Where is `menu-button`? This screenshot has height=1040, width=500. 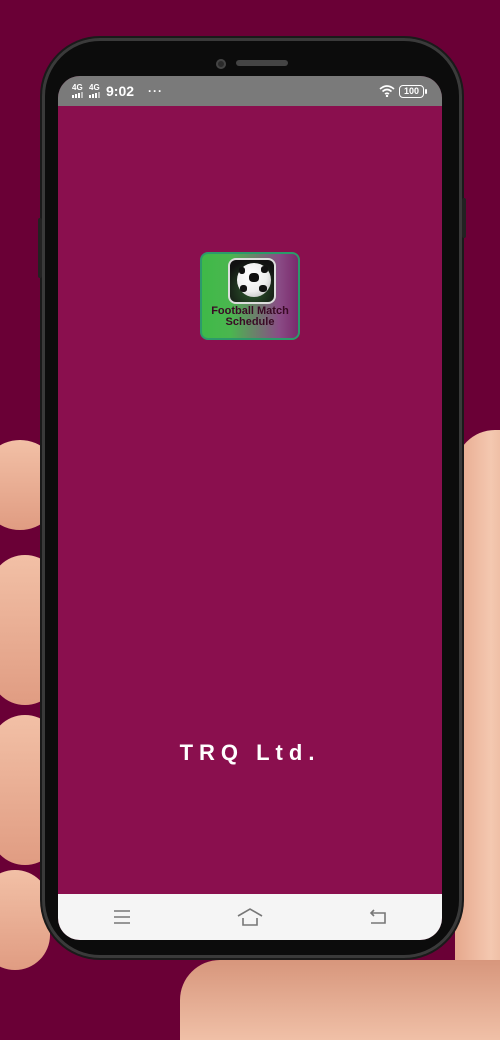 menu-button is located at coordinates (122, 917).